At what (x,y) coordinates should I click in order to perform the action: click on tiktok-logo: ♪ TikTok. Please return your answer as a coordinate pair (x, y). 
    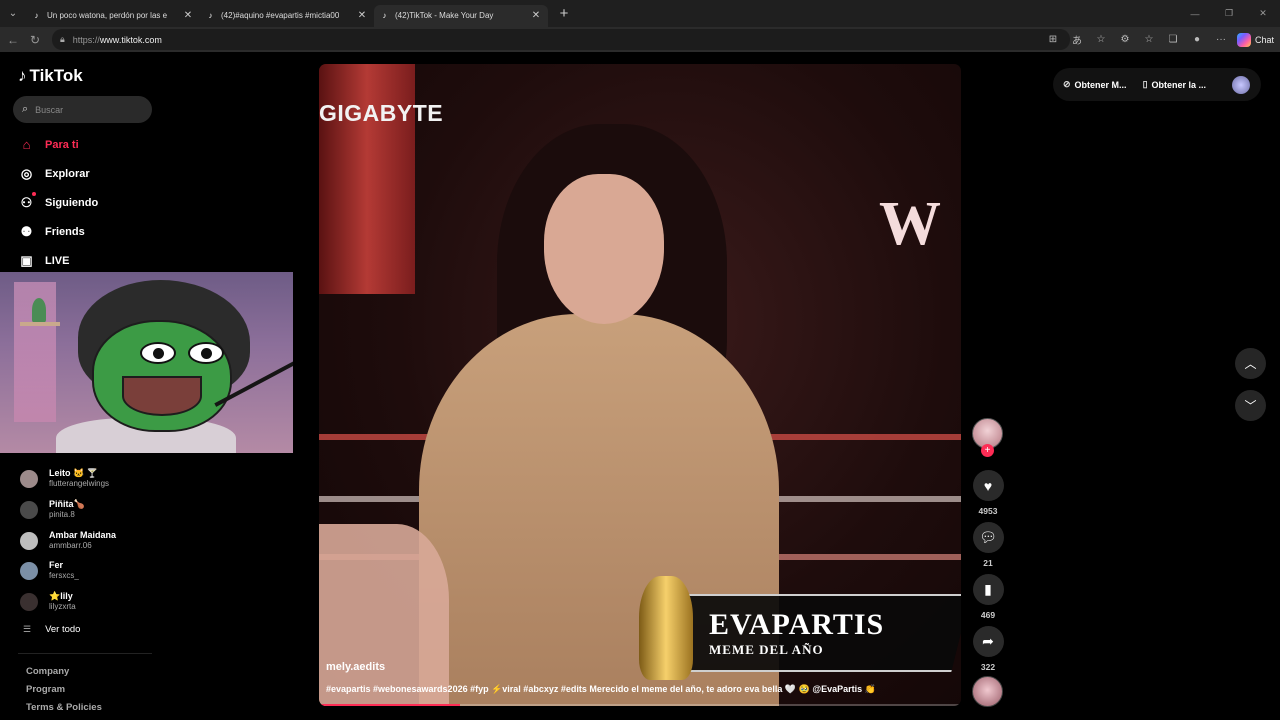
    Looking at the image, I should click on (50, 76).